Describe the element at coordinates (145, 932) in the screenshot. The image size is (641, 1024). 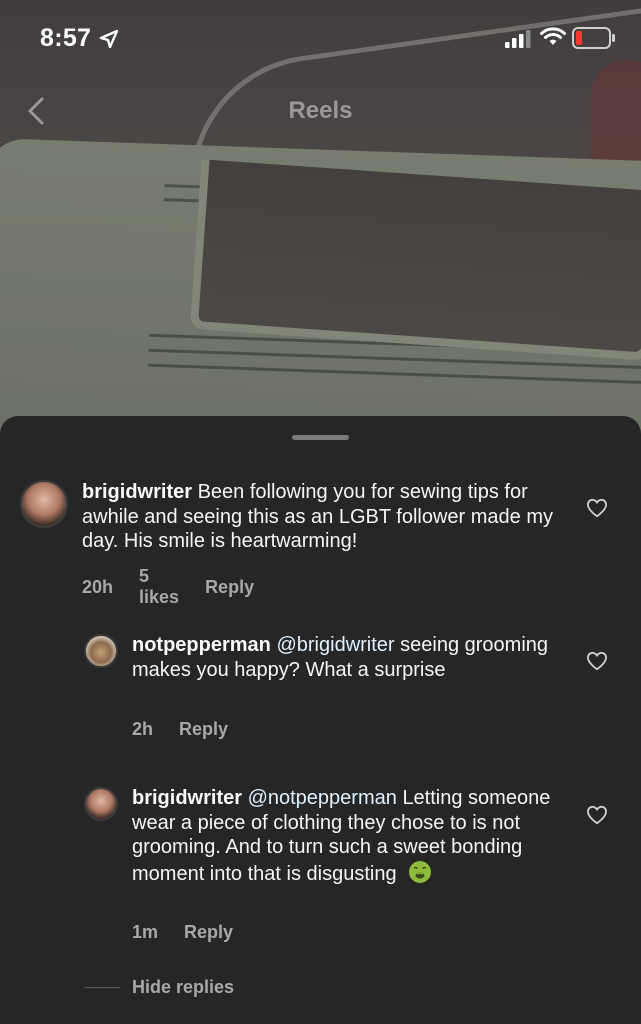
I see `comment-time: 1m` at that location.